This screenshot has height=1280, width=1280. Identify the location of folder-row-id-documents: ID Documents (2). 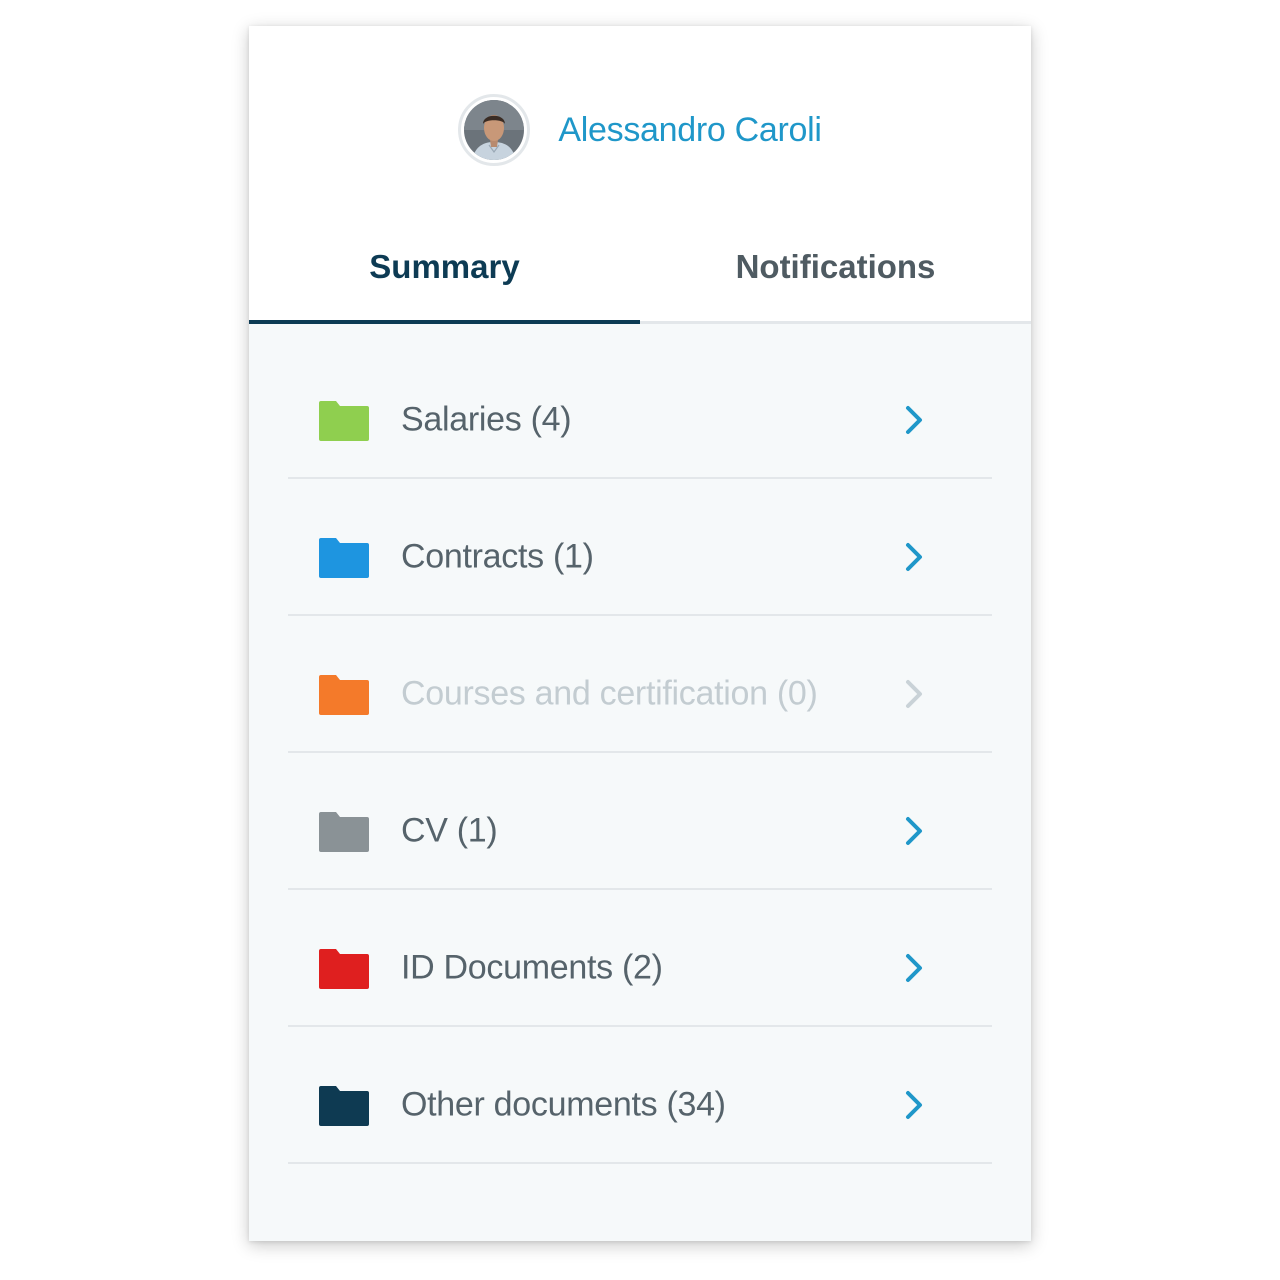
(640, 958).